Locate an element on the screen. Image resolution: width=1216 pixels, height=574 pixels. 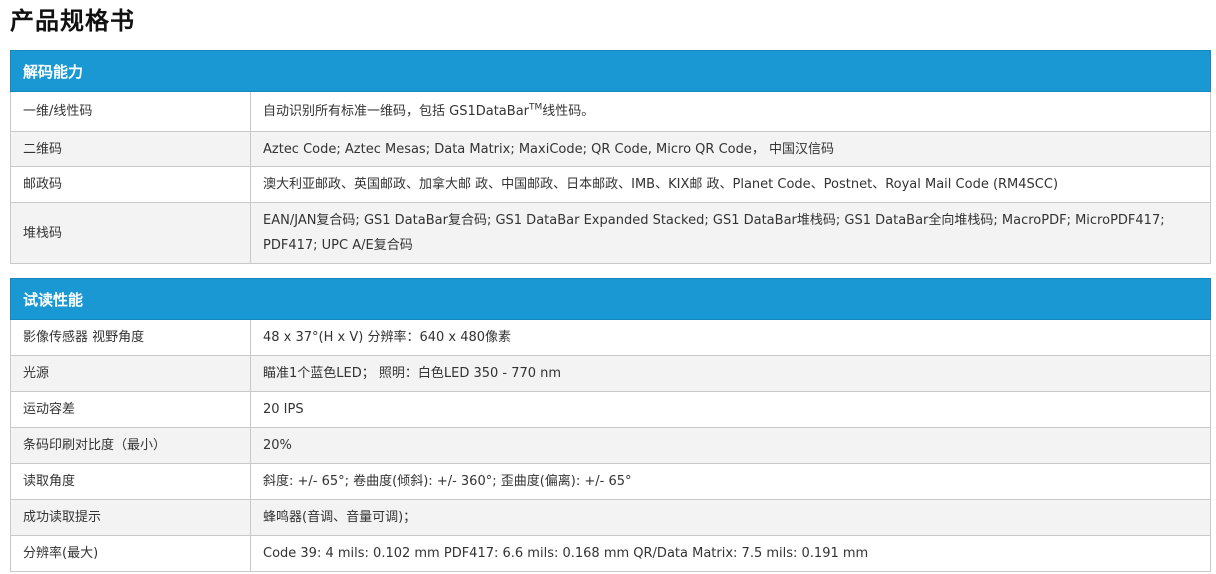
spec-label: 一维/线性码 is located at coordinates (130, 111).